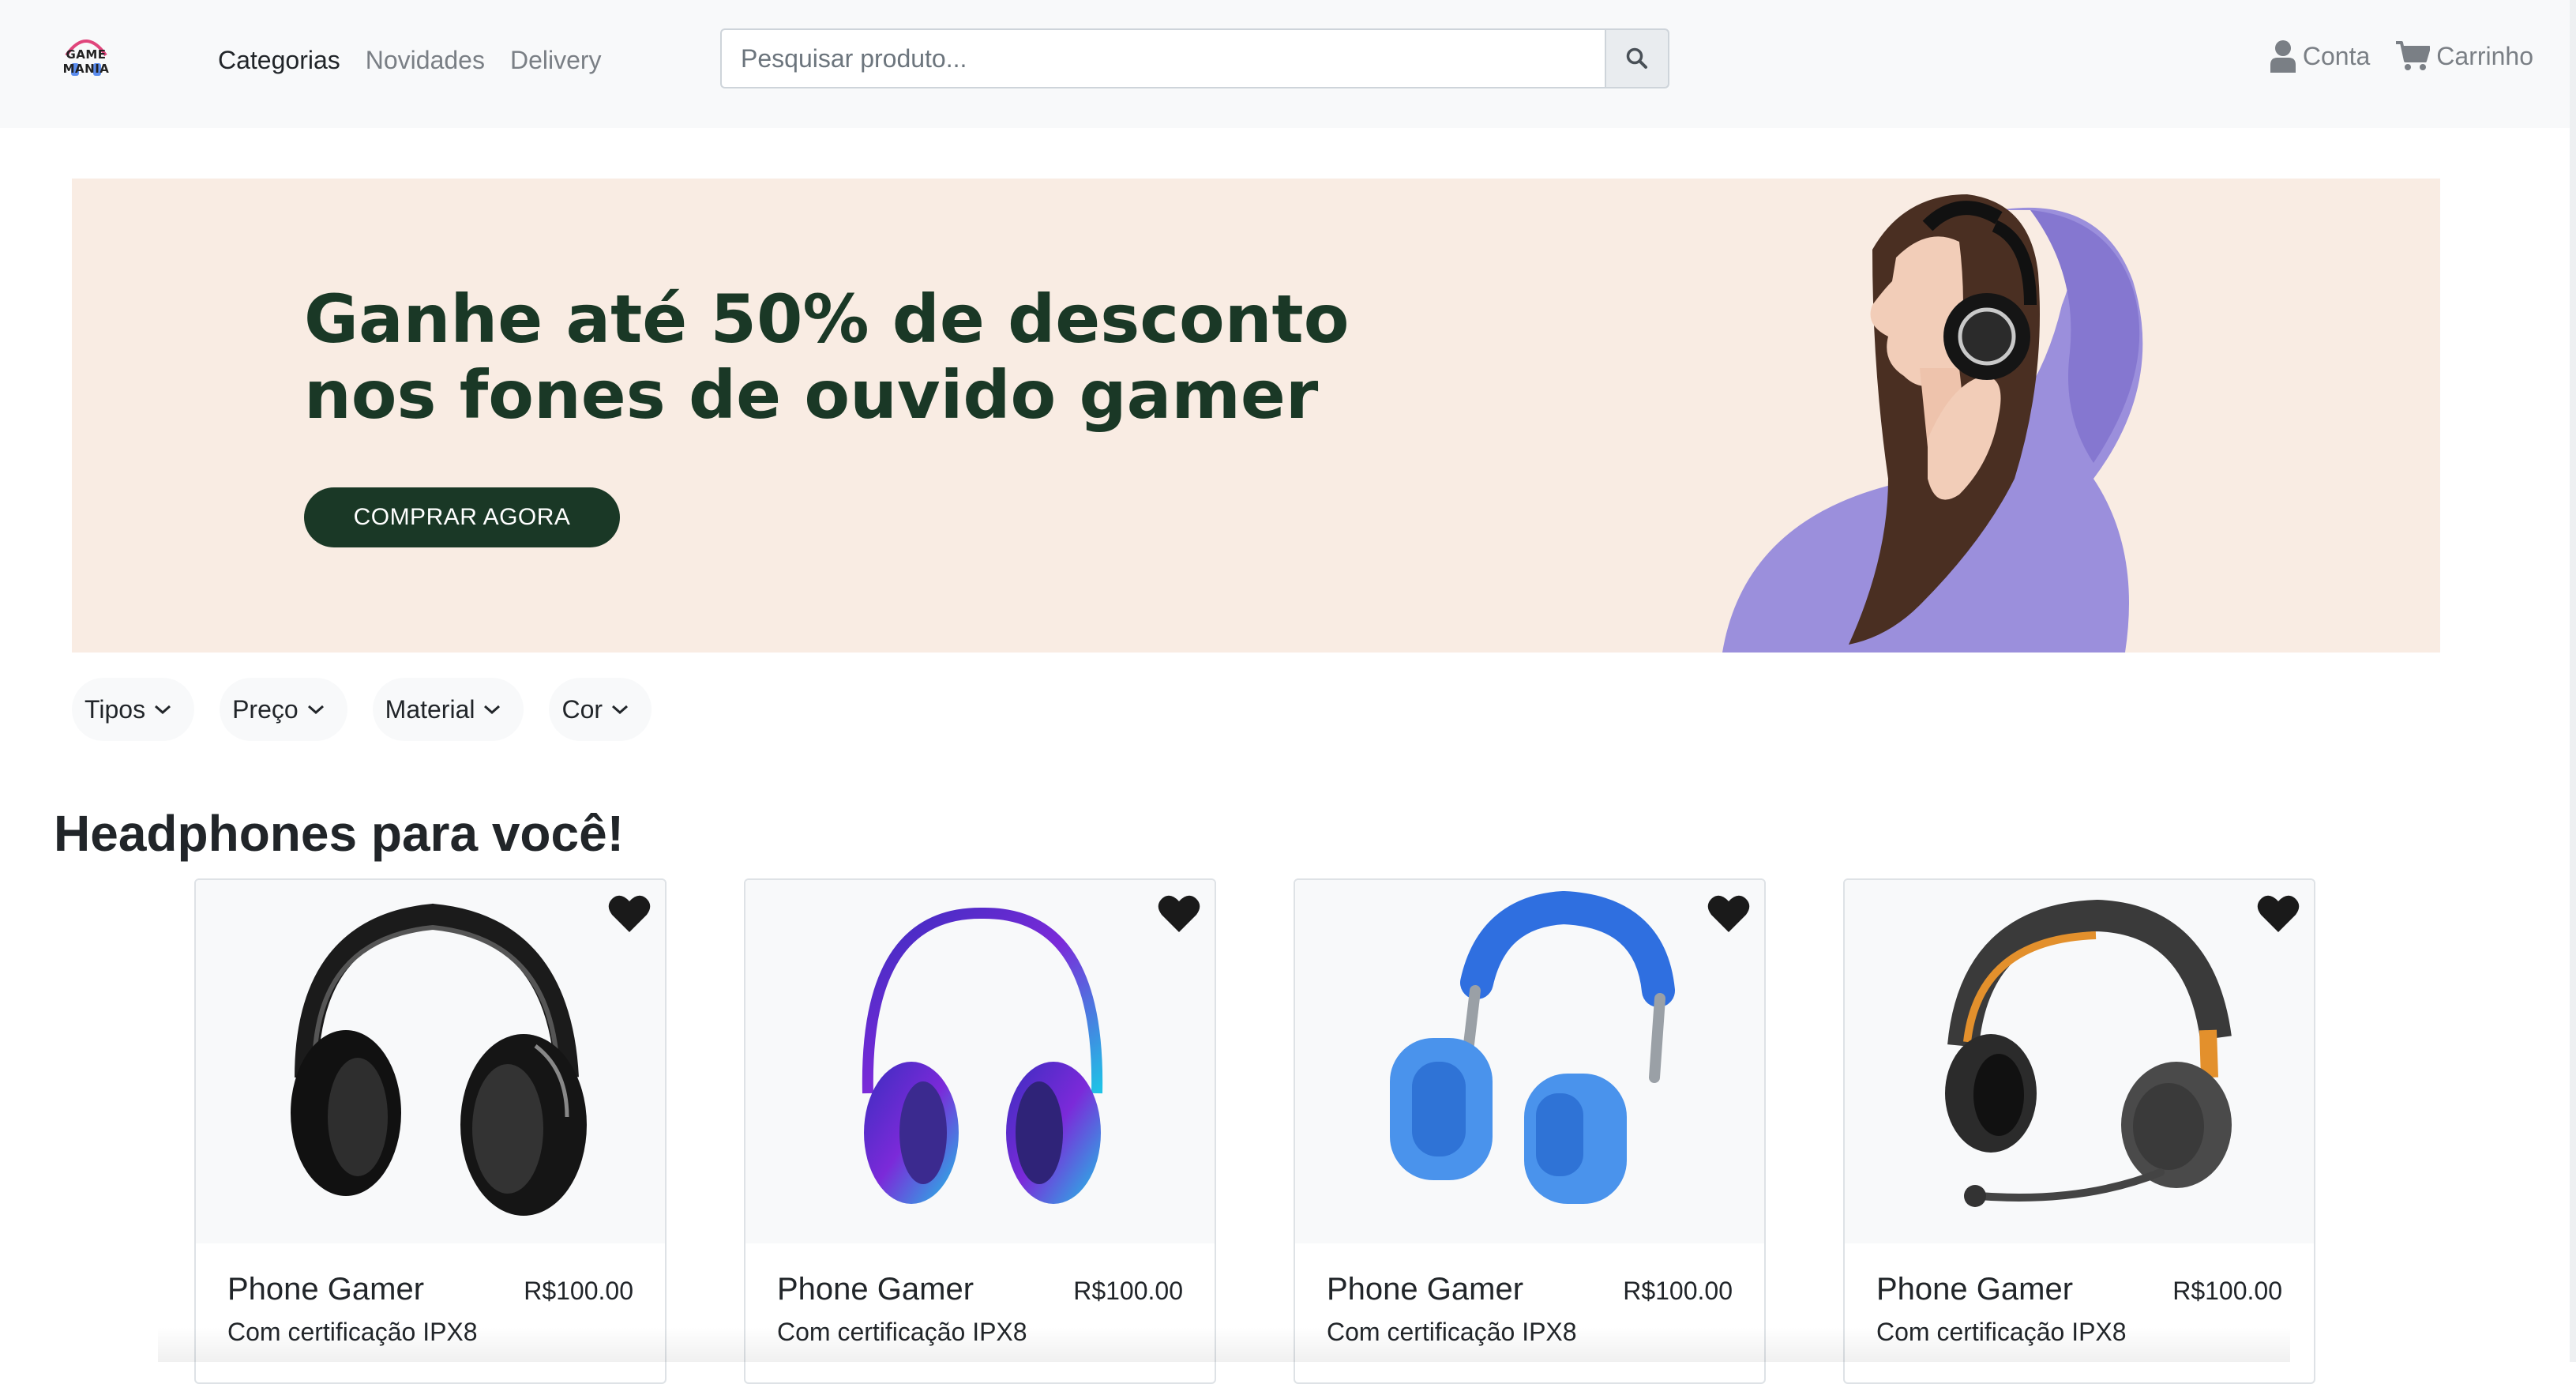  I want to click on main-nav: Categorias Novidades Delivery, so click(410, 60).